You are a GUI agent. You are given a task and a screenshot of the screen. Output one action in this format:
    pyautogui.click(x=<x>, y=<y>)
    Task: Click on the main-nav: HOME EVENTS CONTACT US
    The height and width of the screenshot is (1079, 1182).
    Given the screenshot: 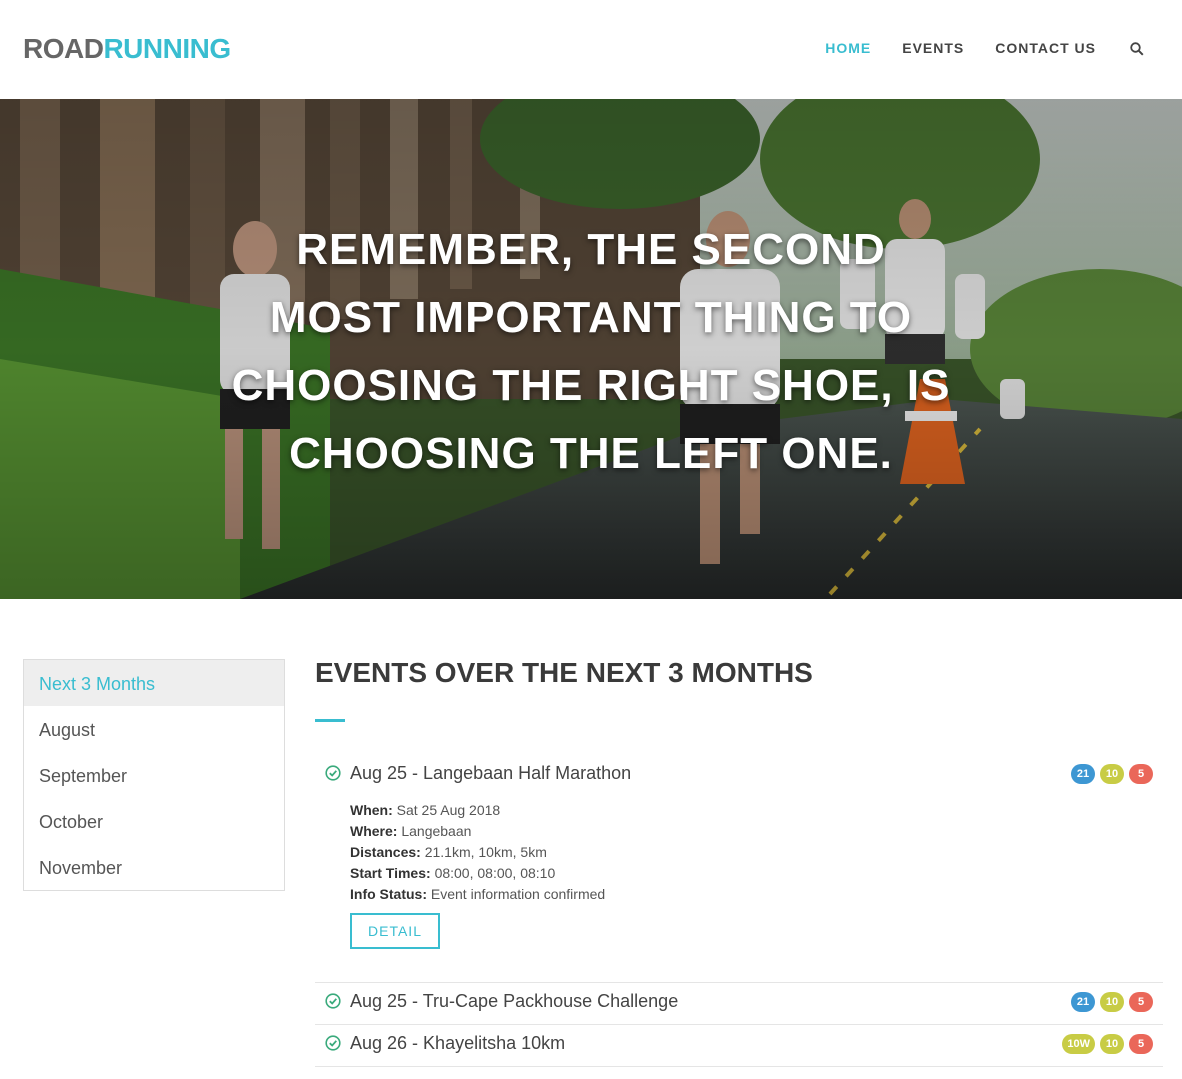 What is the action you would take?
    pyautogui.click(x=969, y=48)
    